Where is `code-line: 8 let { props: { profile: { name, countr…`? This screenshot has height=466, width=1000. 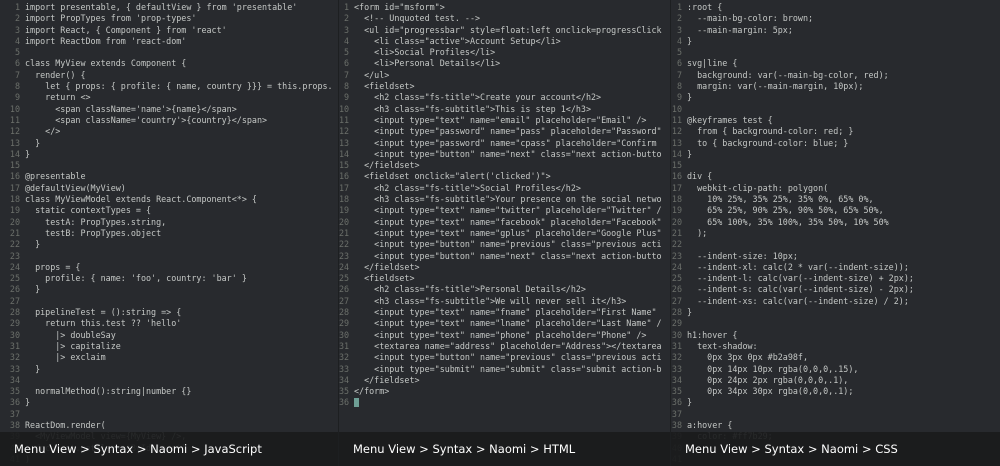 code-line: 8 let { props: { profile: { name, countr… is located at coordinates (169, 86).